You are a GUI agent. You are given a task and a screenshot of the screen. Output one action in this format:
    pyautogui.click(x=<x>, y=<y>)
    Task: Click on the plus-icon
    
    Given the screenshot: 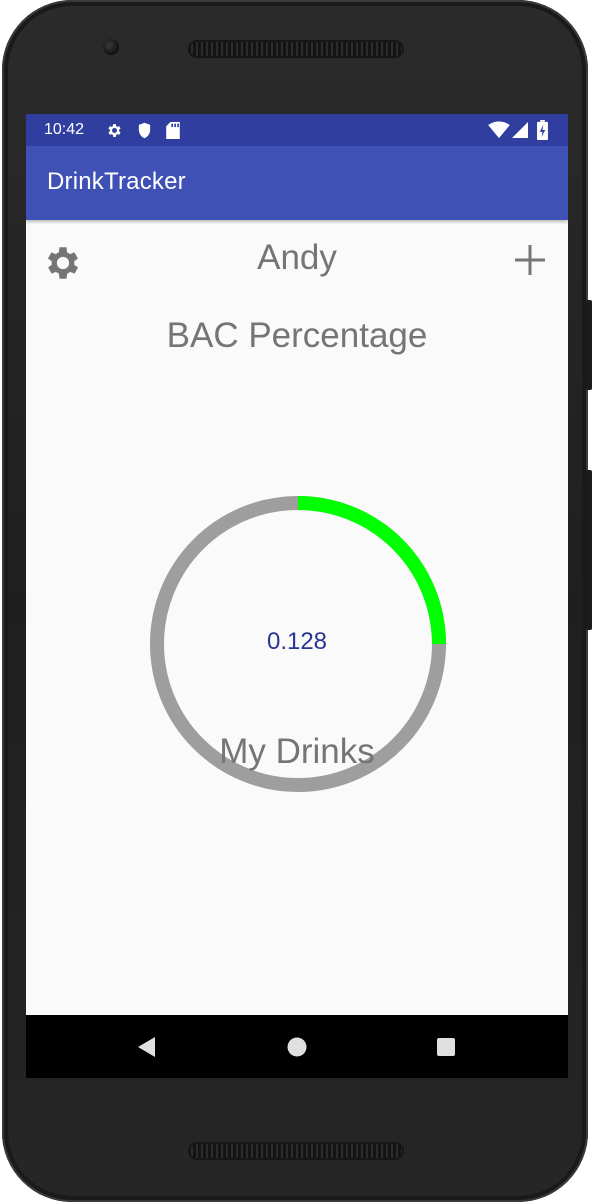 What is the action you would take?
    pyautogui.click(x=530, y=260)
    